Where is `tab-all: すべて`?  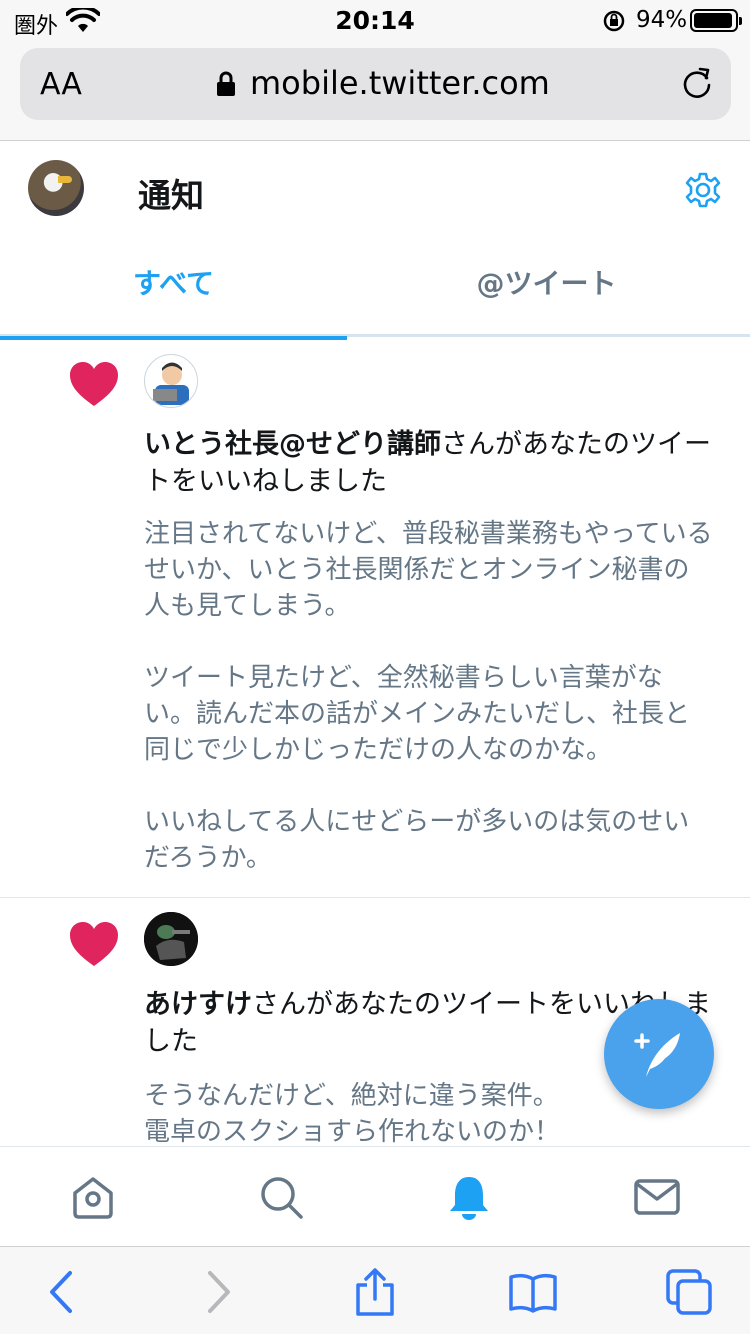
tab-all: すべて is located at coordinates (173, 288).